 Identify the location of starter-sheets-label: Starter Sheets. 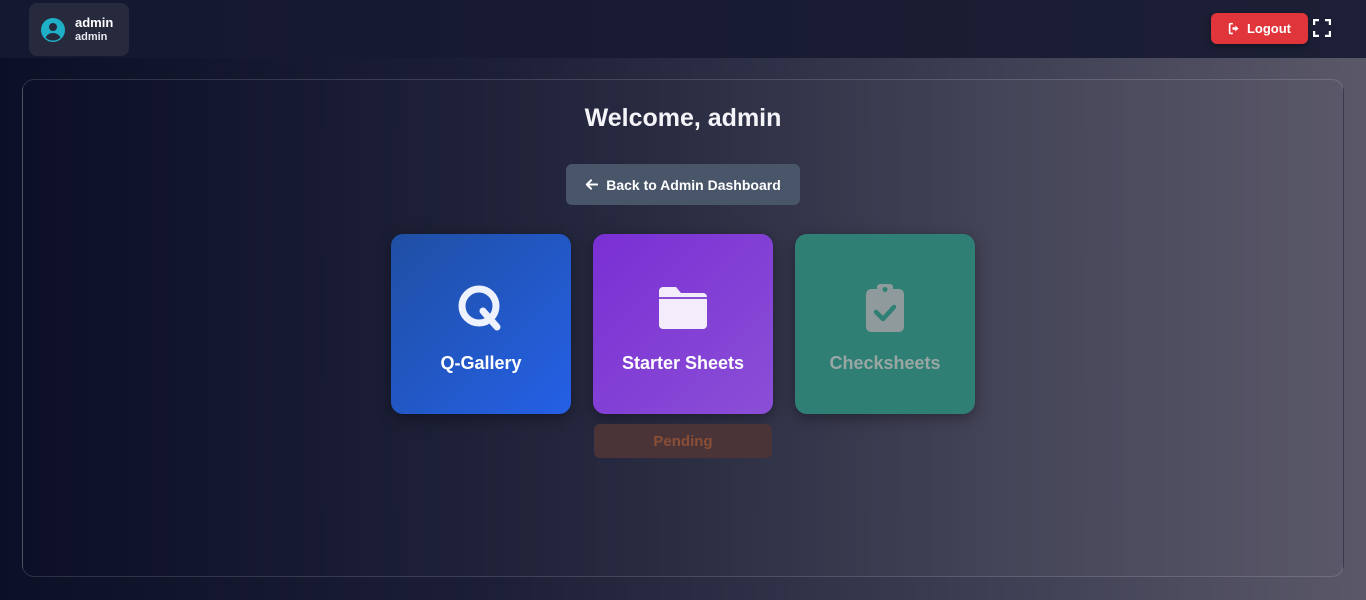
(683, 363).